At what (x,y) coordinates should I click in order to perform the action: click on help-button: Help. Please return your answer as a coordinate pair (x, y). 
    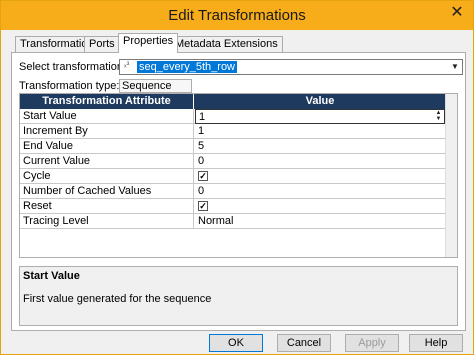
    Looking at the image, I should click on (436, 343).